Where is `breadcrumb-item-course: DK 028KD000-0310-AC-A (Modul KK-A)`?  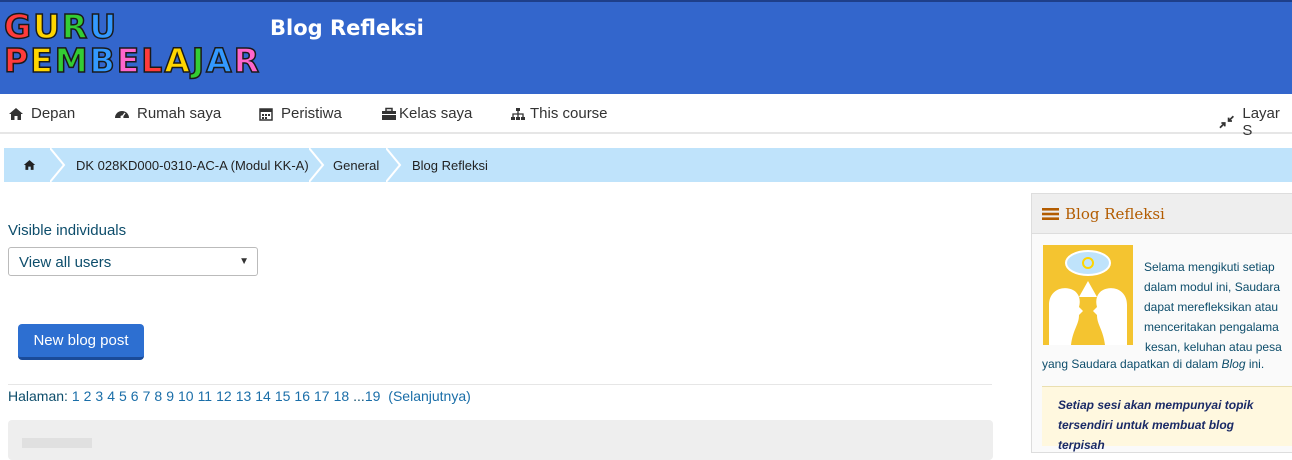 breadcrumb-item-course: DK 028KD000-0310-AC-A (Modul KK-A) is located at coordinates (192, 165).